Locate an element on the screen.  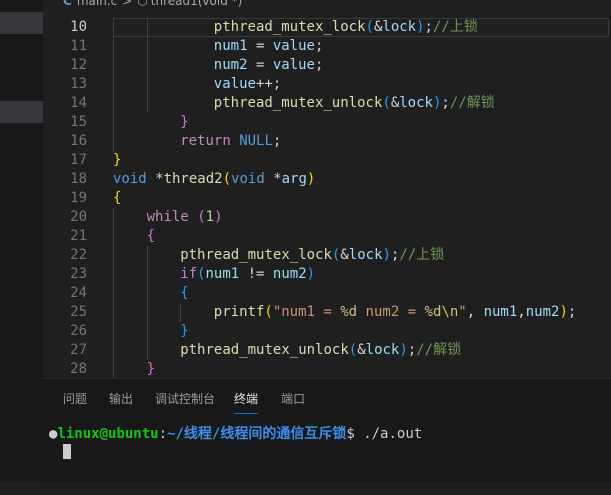
code-token: //解锁 is located at coordinates (472, 103).